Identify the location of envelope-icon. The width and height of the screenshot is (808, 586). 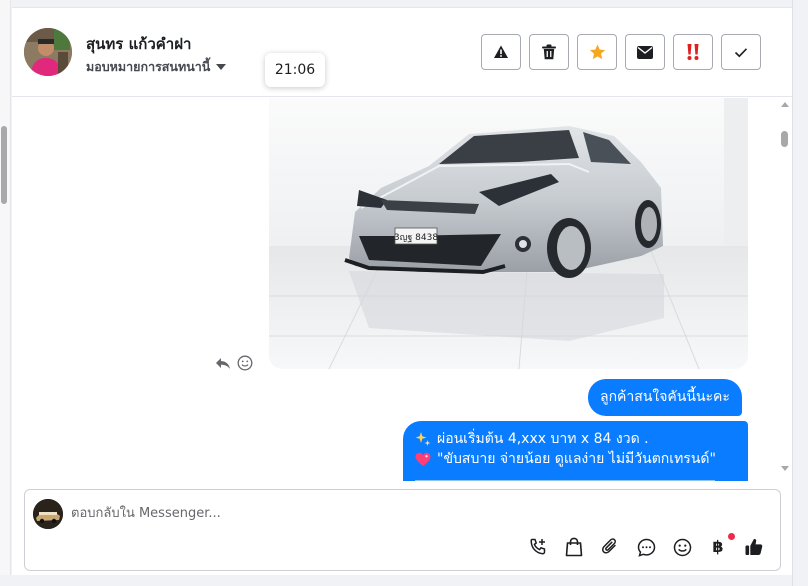
(645, 52).